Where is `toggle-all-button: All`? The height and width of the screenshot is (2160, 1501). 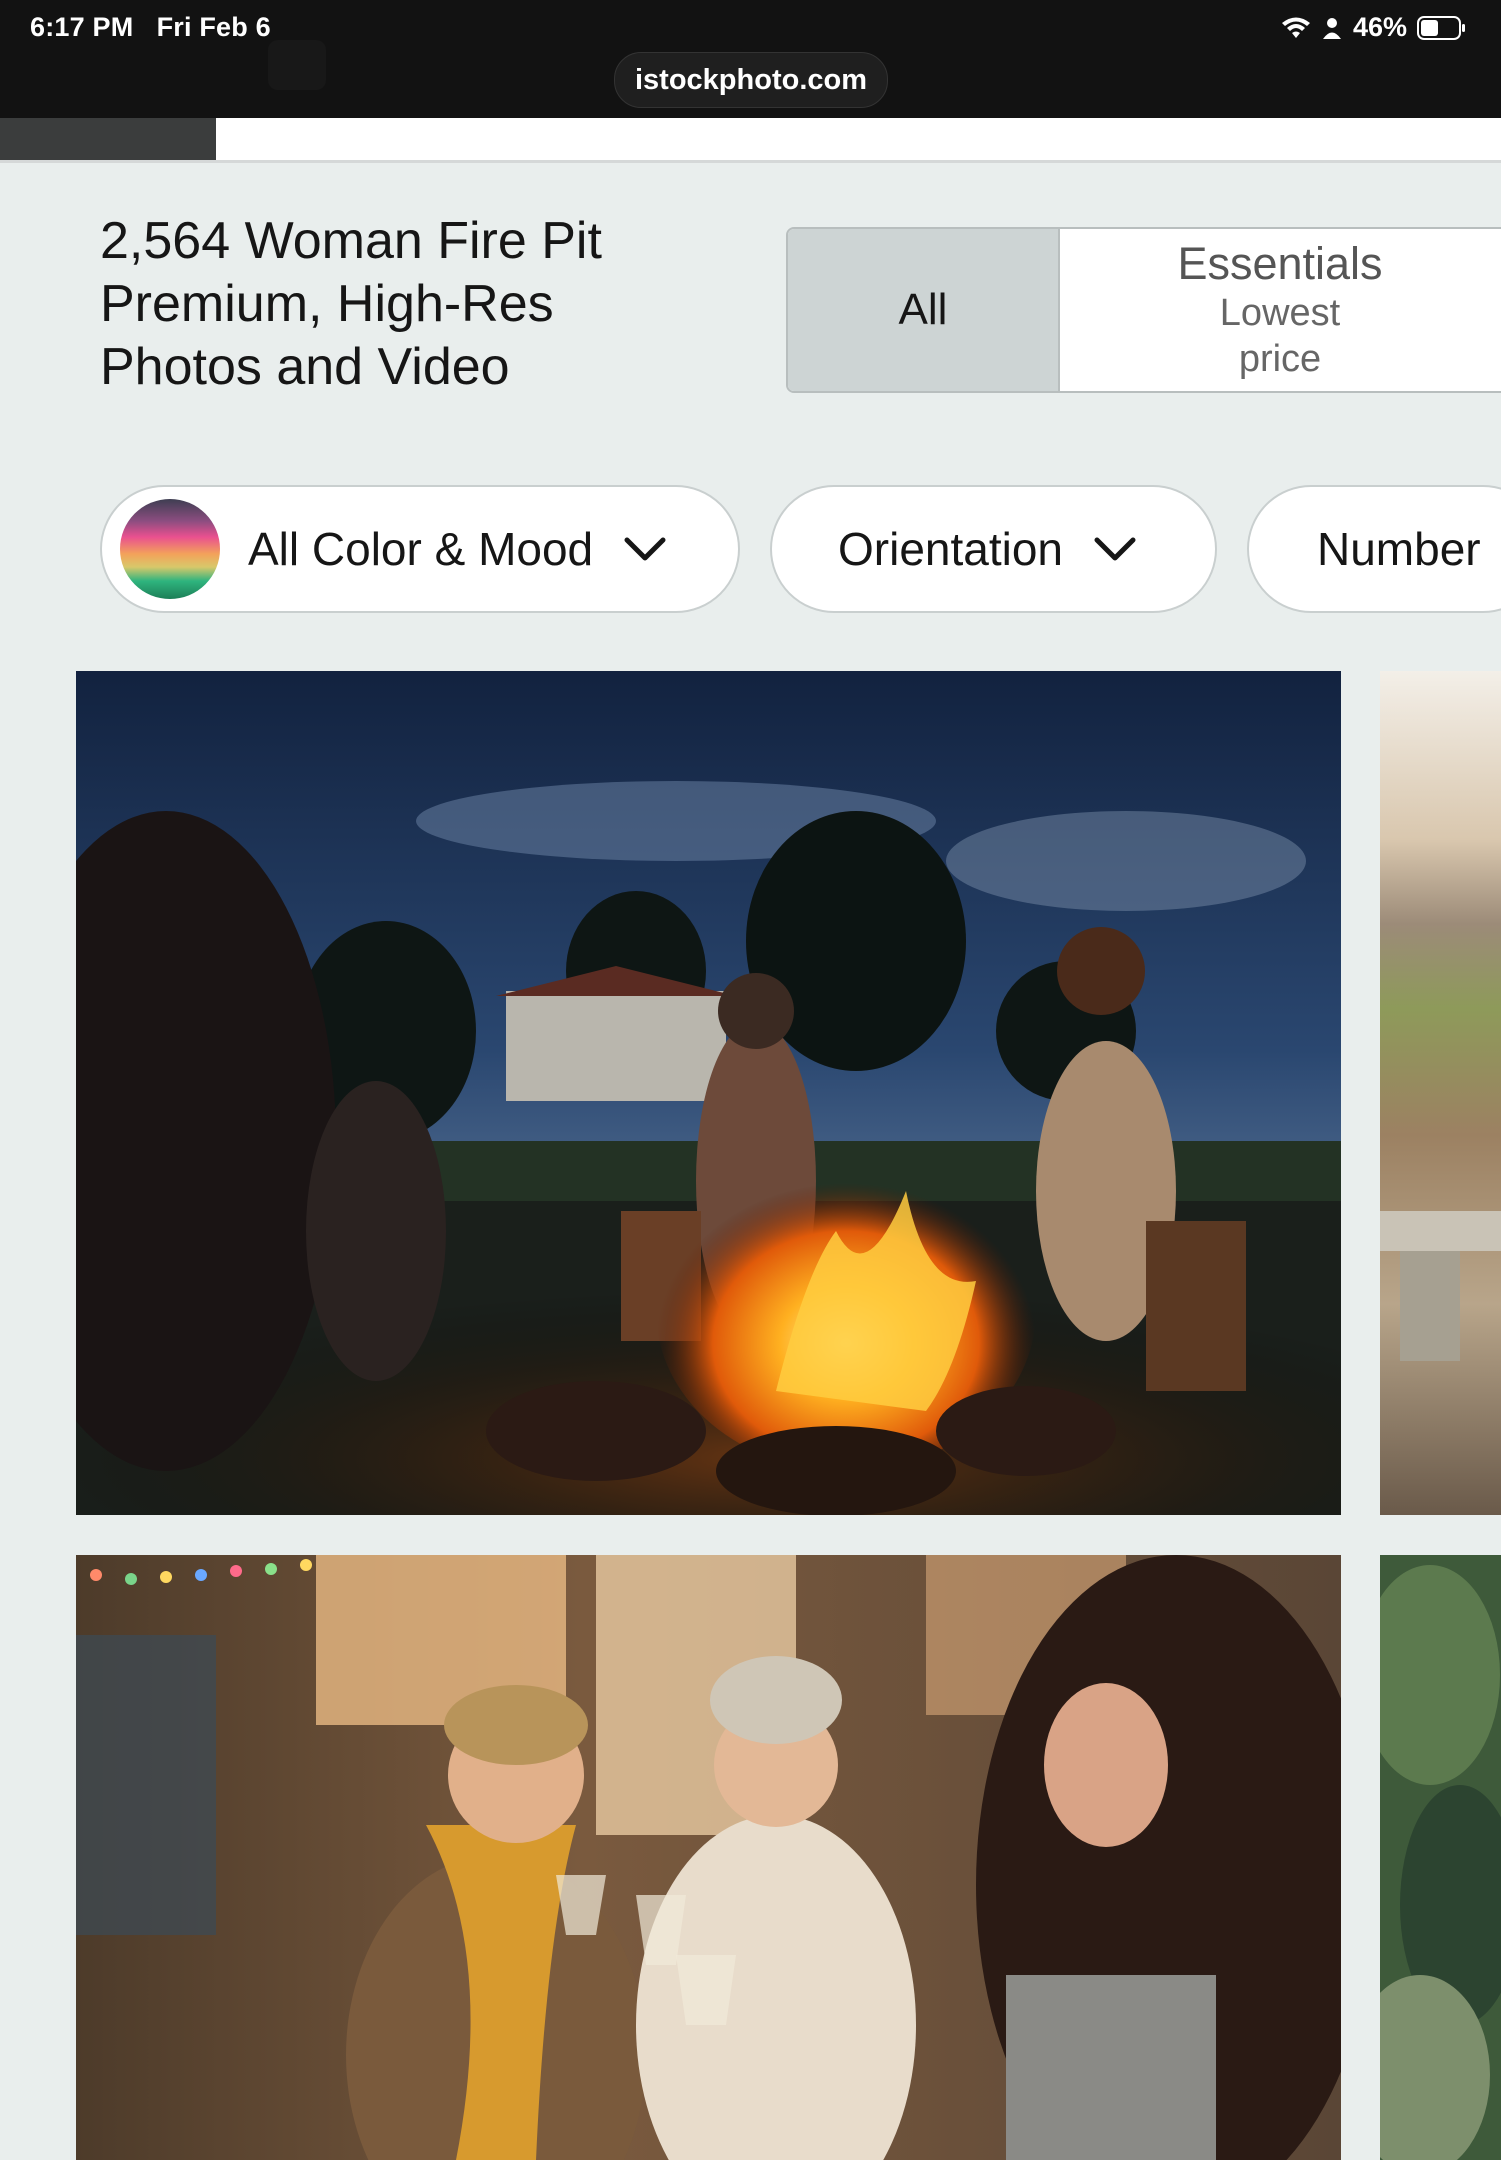
toggle-all-button: All is located at coordinates (924, 310).